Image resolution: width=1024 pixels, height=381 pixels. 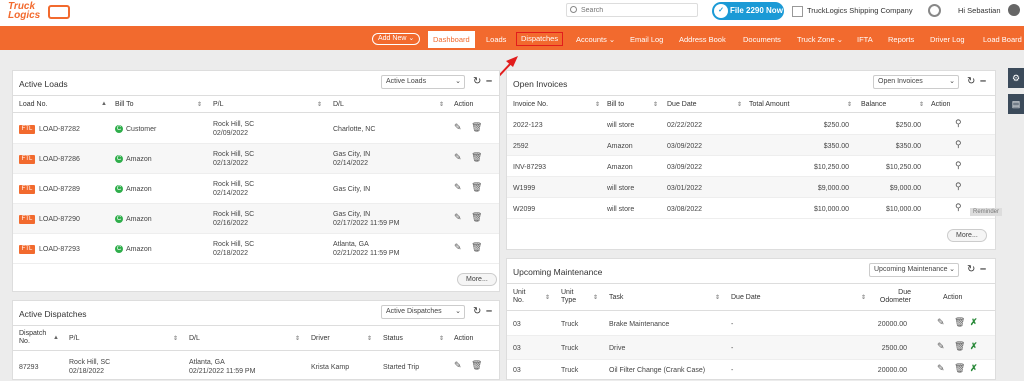 I want to click on col-bill-to: Bill To, so click(x=124, y=104).